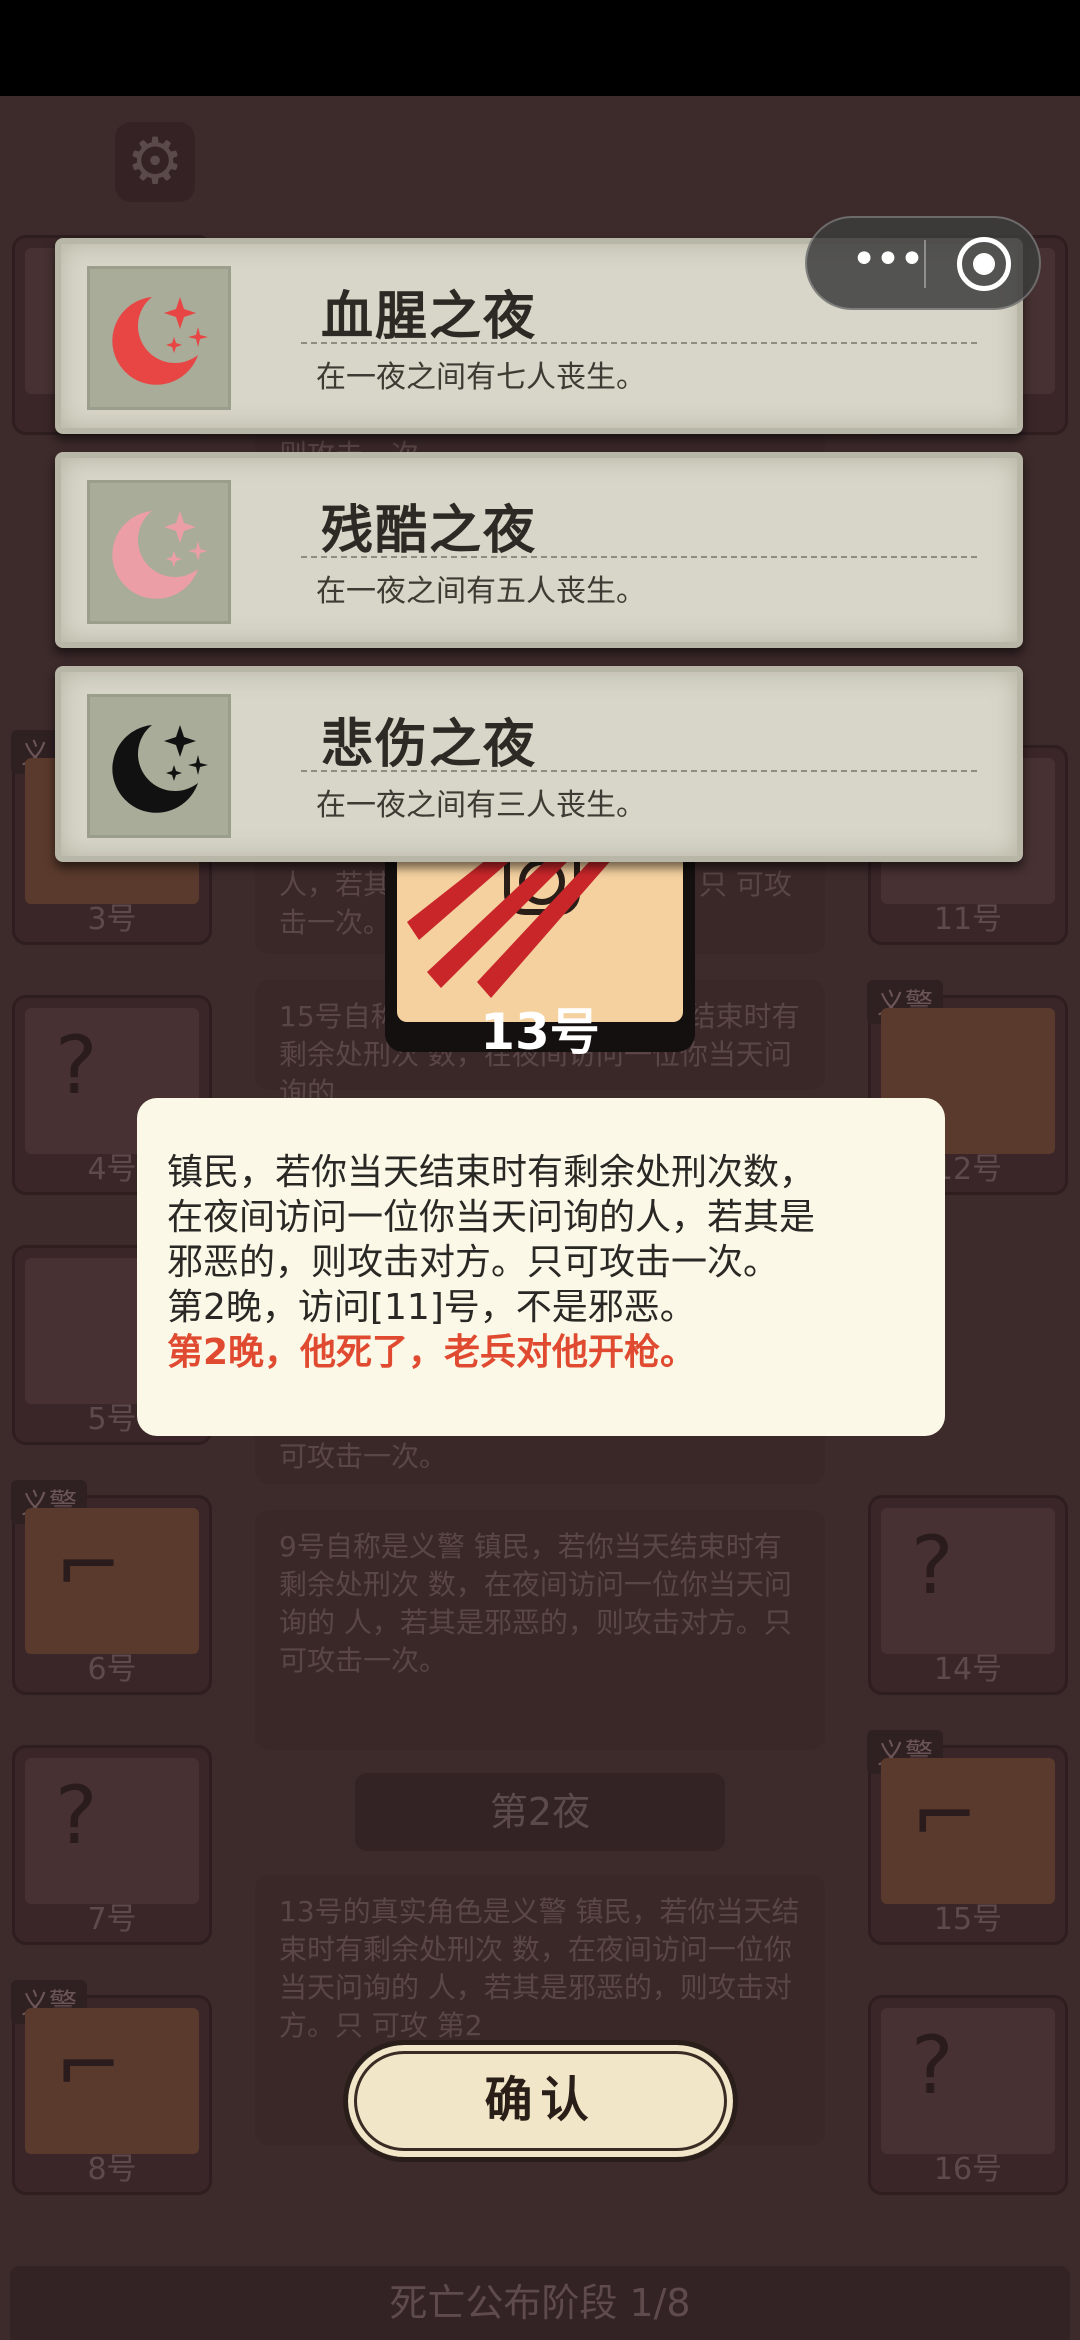  I want to click on miniprogram-capsule: •••, so click(923, 263).